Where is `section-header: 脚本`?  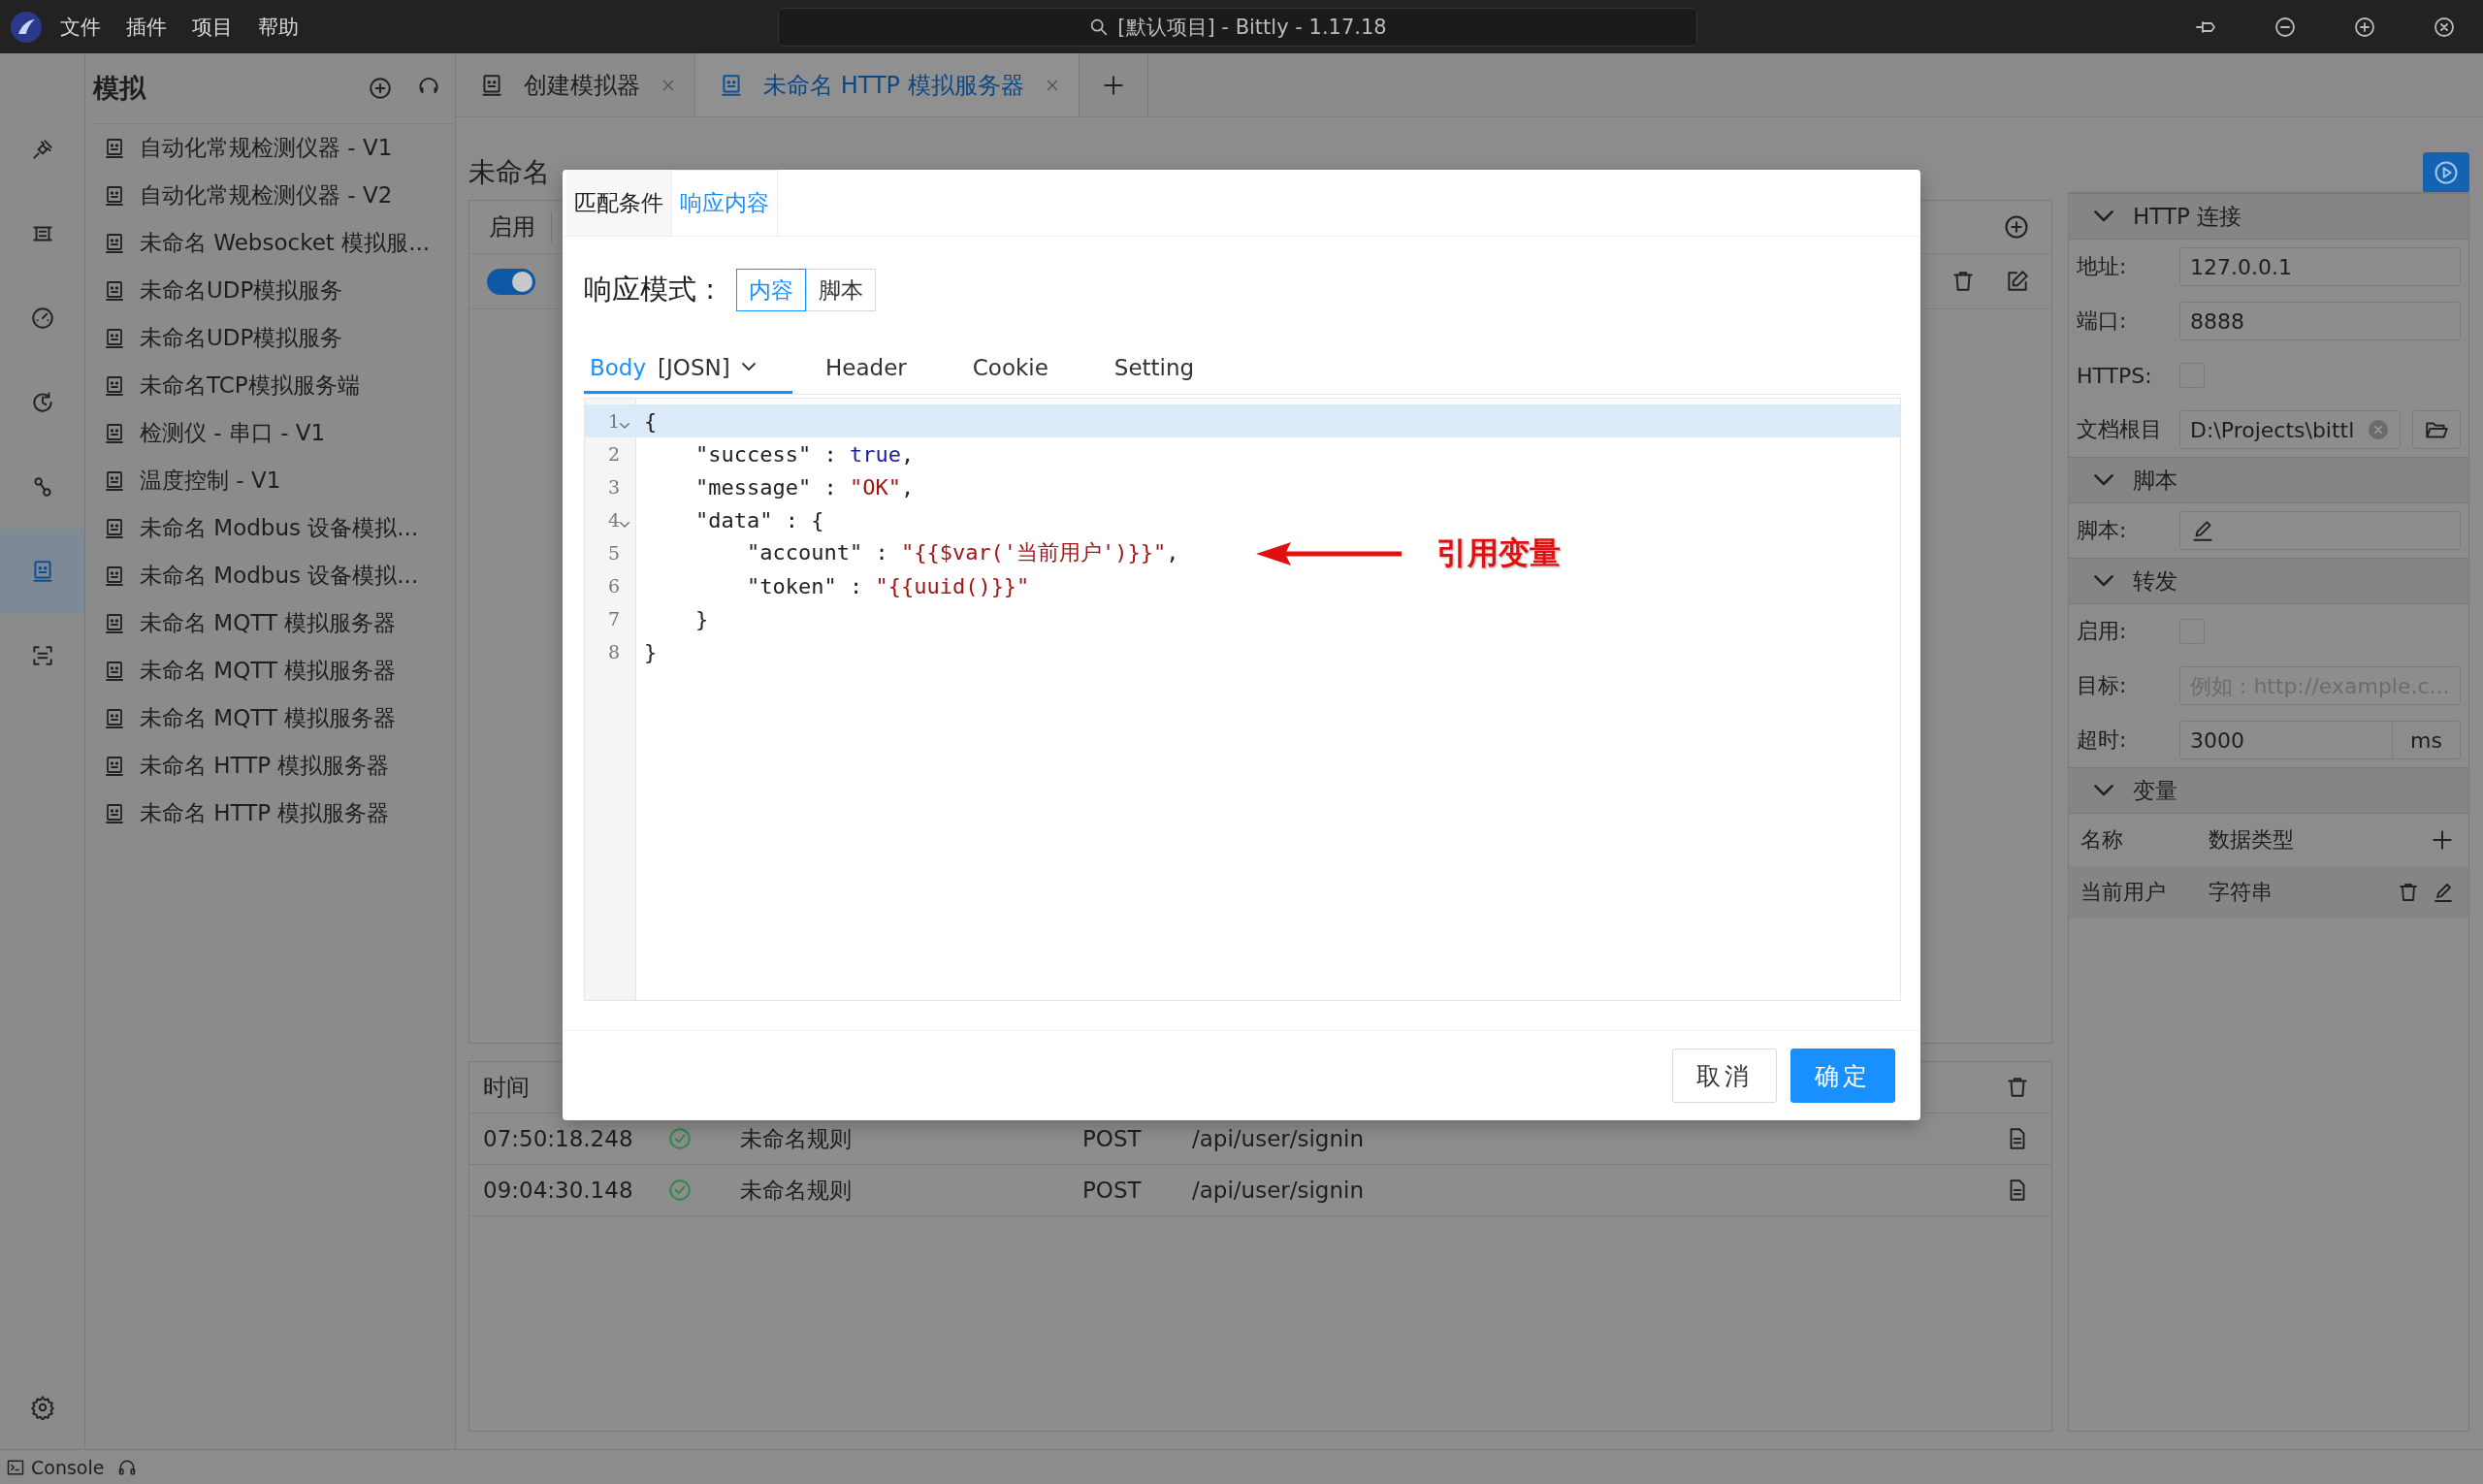 section-header: 脚本 is located at coordinates (2269, 480).